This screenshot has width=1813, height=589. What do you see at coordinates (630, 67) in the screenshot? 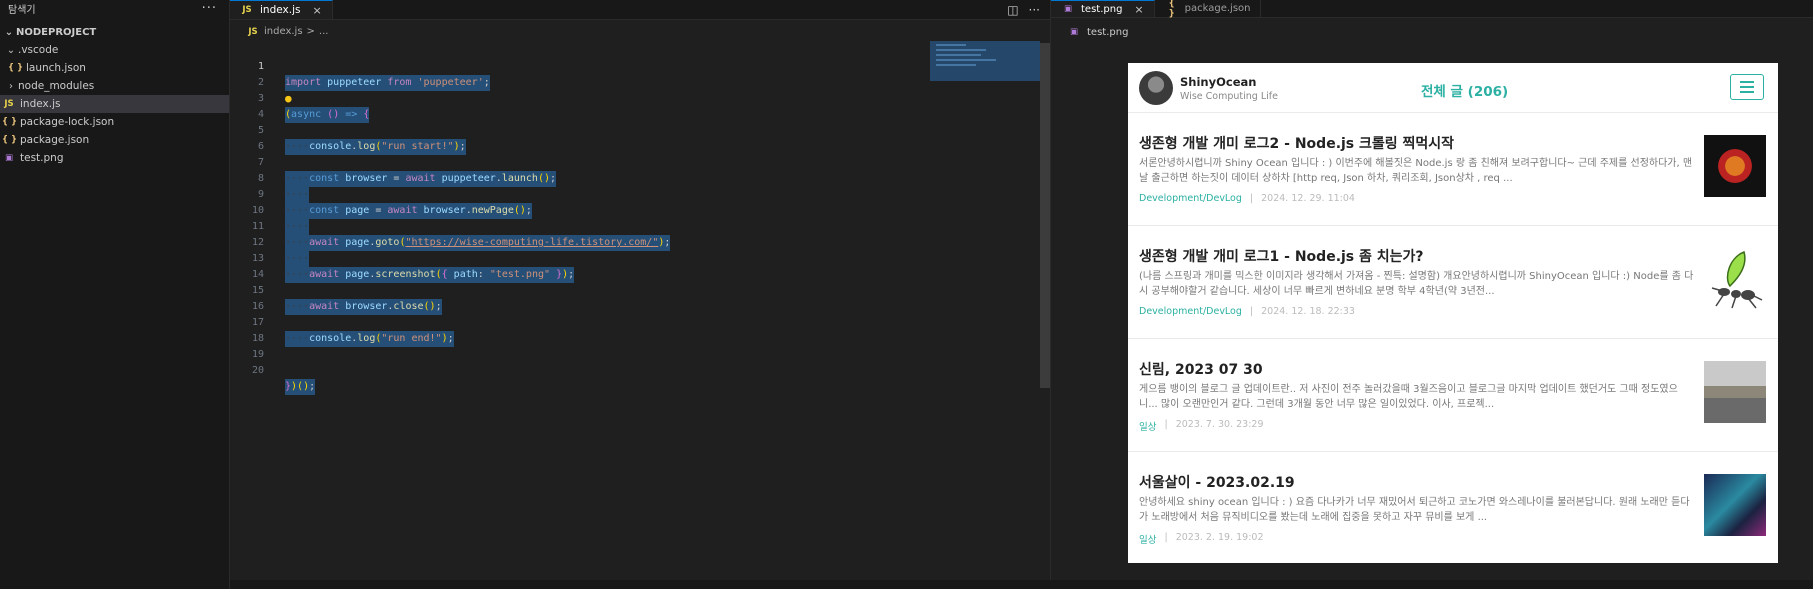
I see `code-line: 1 import puppeteer from 'puppeteer';` at bounding box center [630, 67].